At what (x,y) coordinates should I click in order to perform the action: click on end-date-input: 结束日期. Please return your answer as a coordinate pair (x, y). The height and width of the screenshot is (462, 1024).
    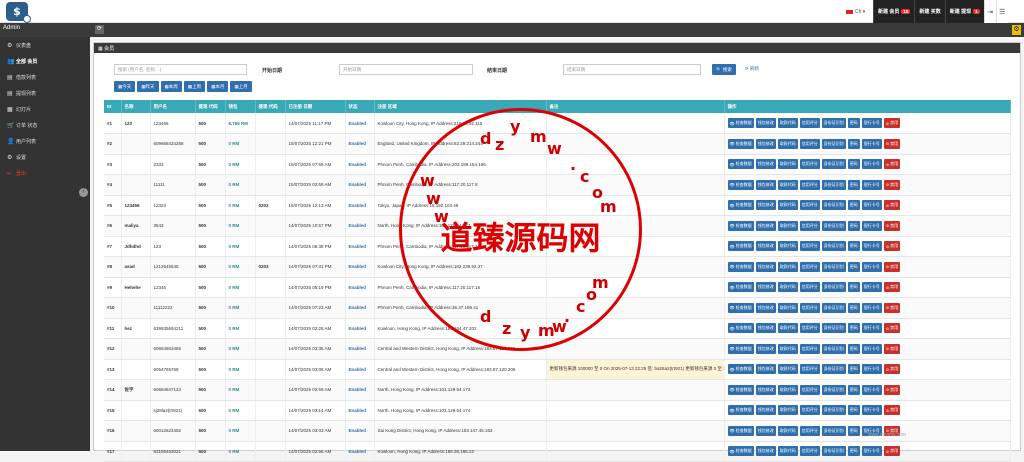
    Looking at the image, I should click on (632, 69).